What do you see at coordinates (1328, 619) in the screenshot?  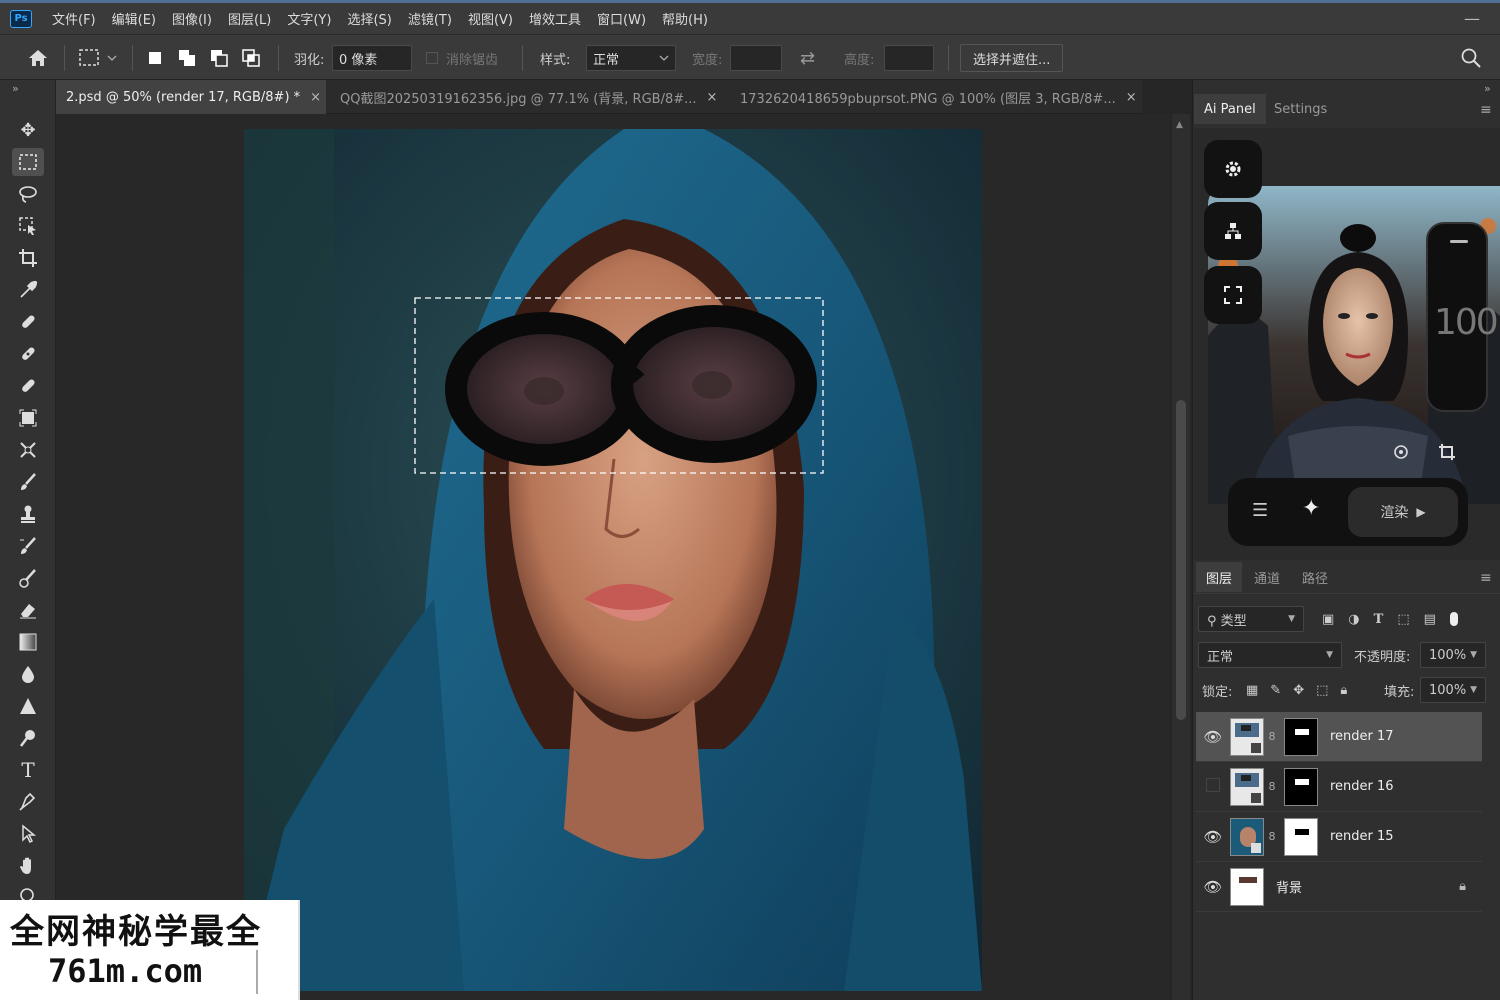 I see `filter-pixel-icon: ▣` at bounding box center [1328, 619].